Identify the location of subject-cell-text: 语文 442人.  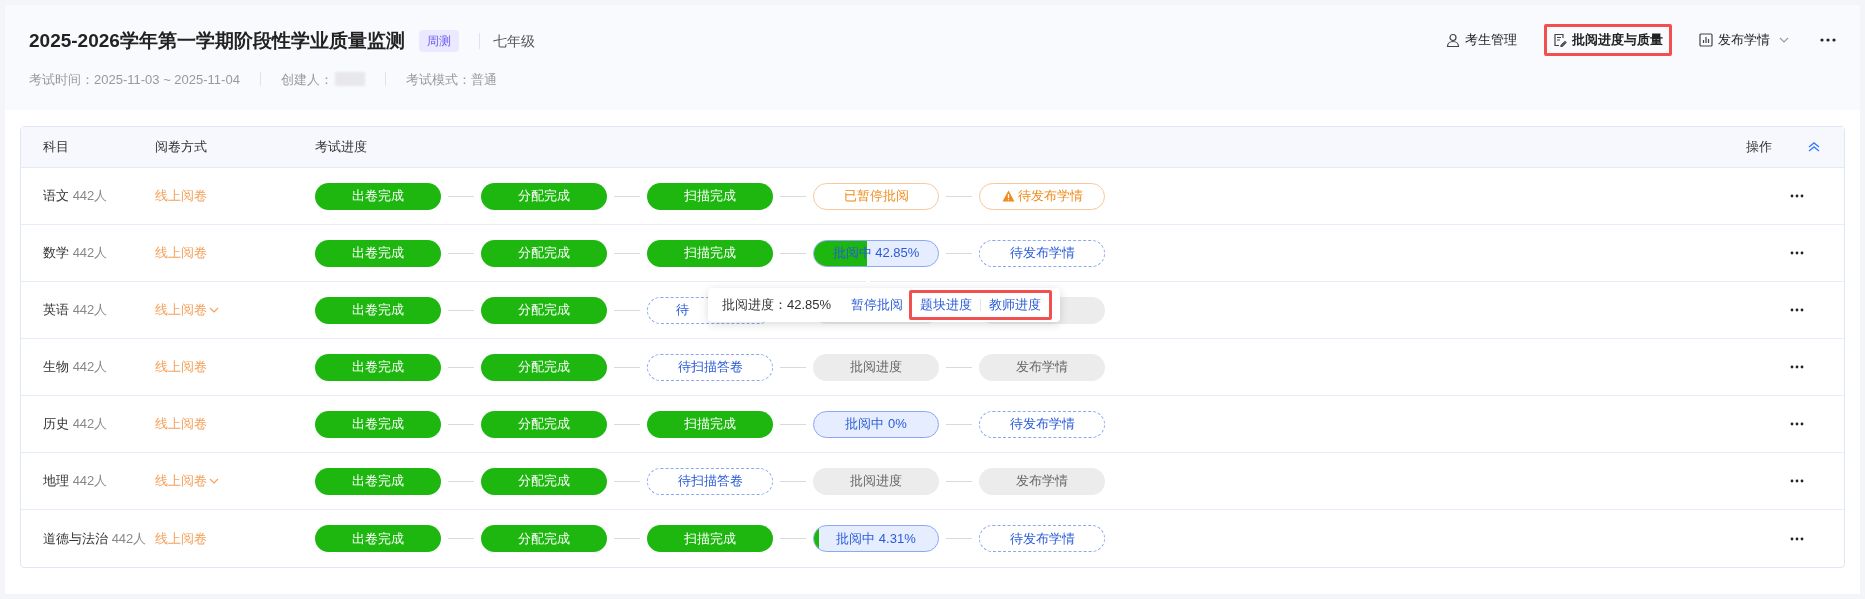
(75, 196).